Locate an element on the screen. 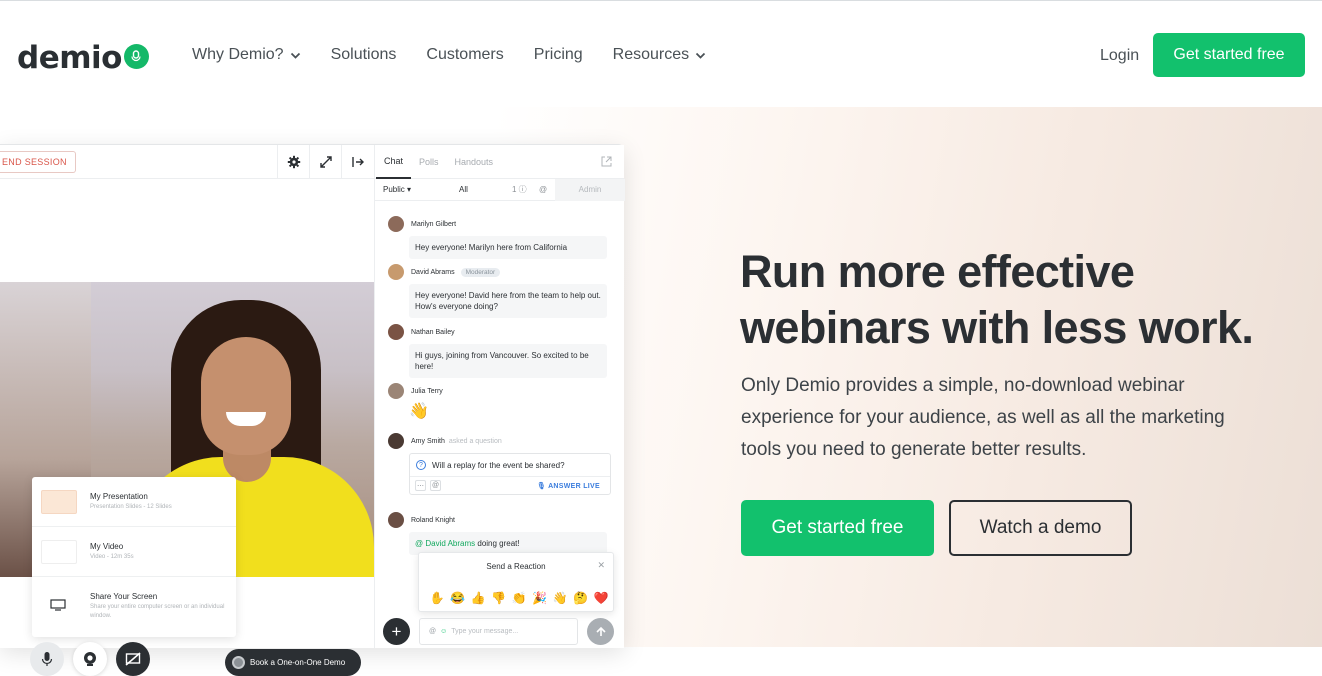 The height and width of the screenshot is (676, 1322). nav-solutions: Solutions is located at coordinates (364, 55).